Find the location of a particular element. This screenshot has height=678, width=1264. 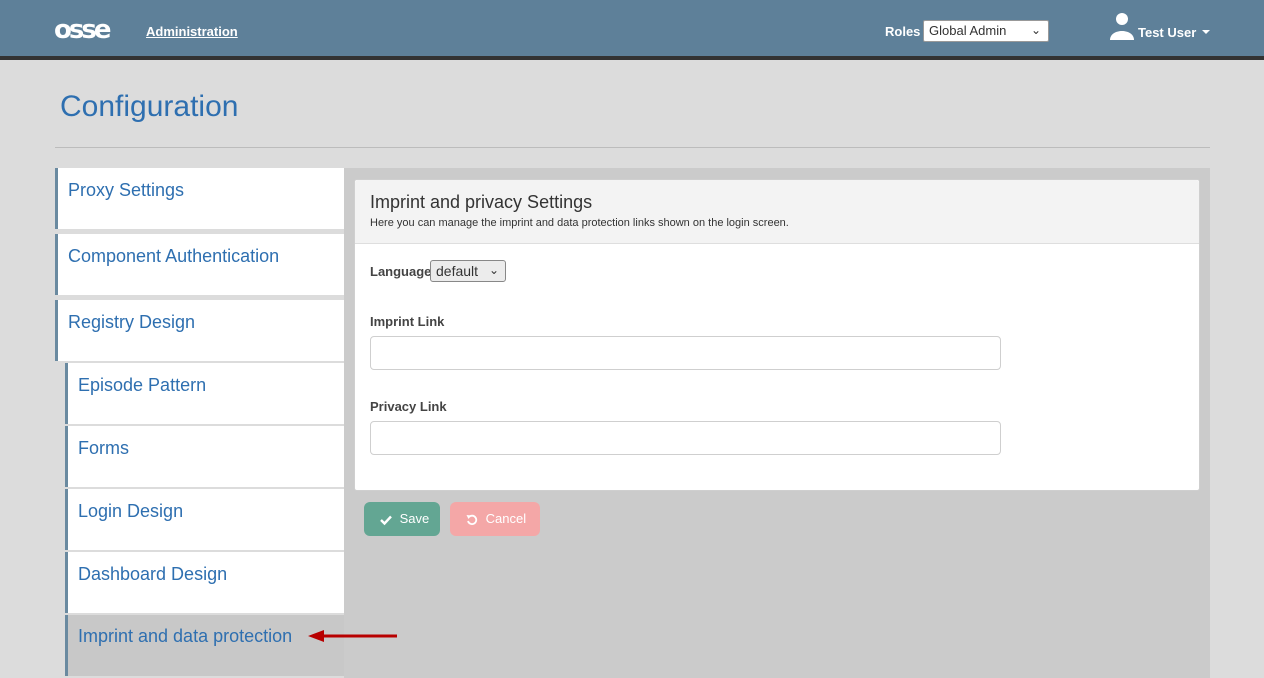

language-select: default ⌄ is located at coordinates (468, 271).